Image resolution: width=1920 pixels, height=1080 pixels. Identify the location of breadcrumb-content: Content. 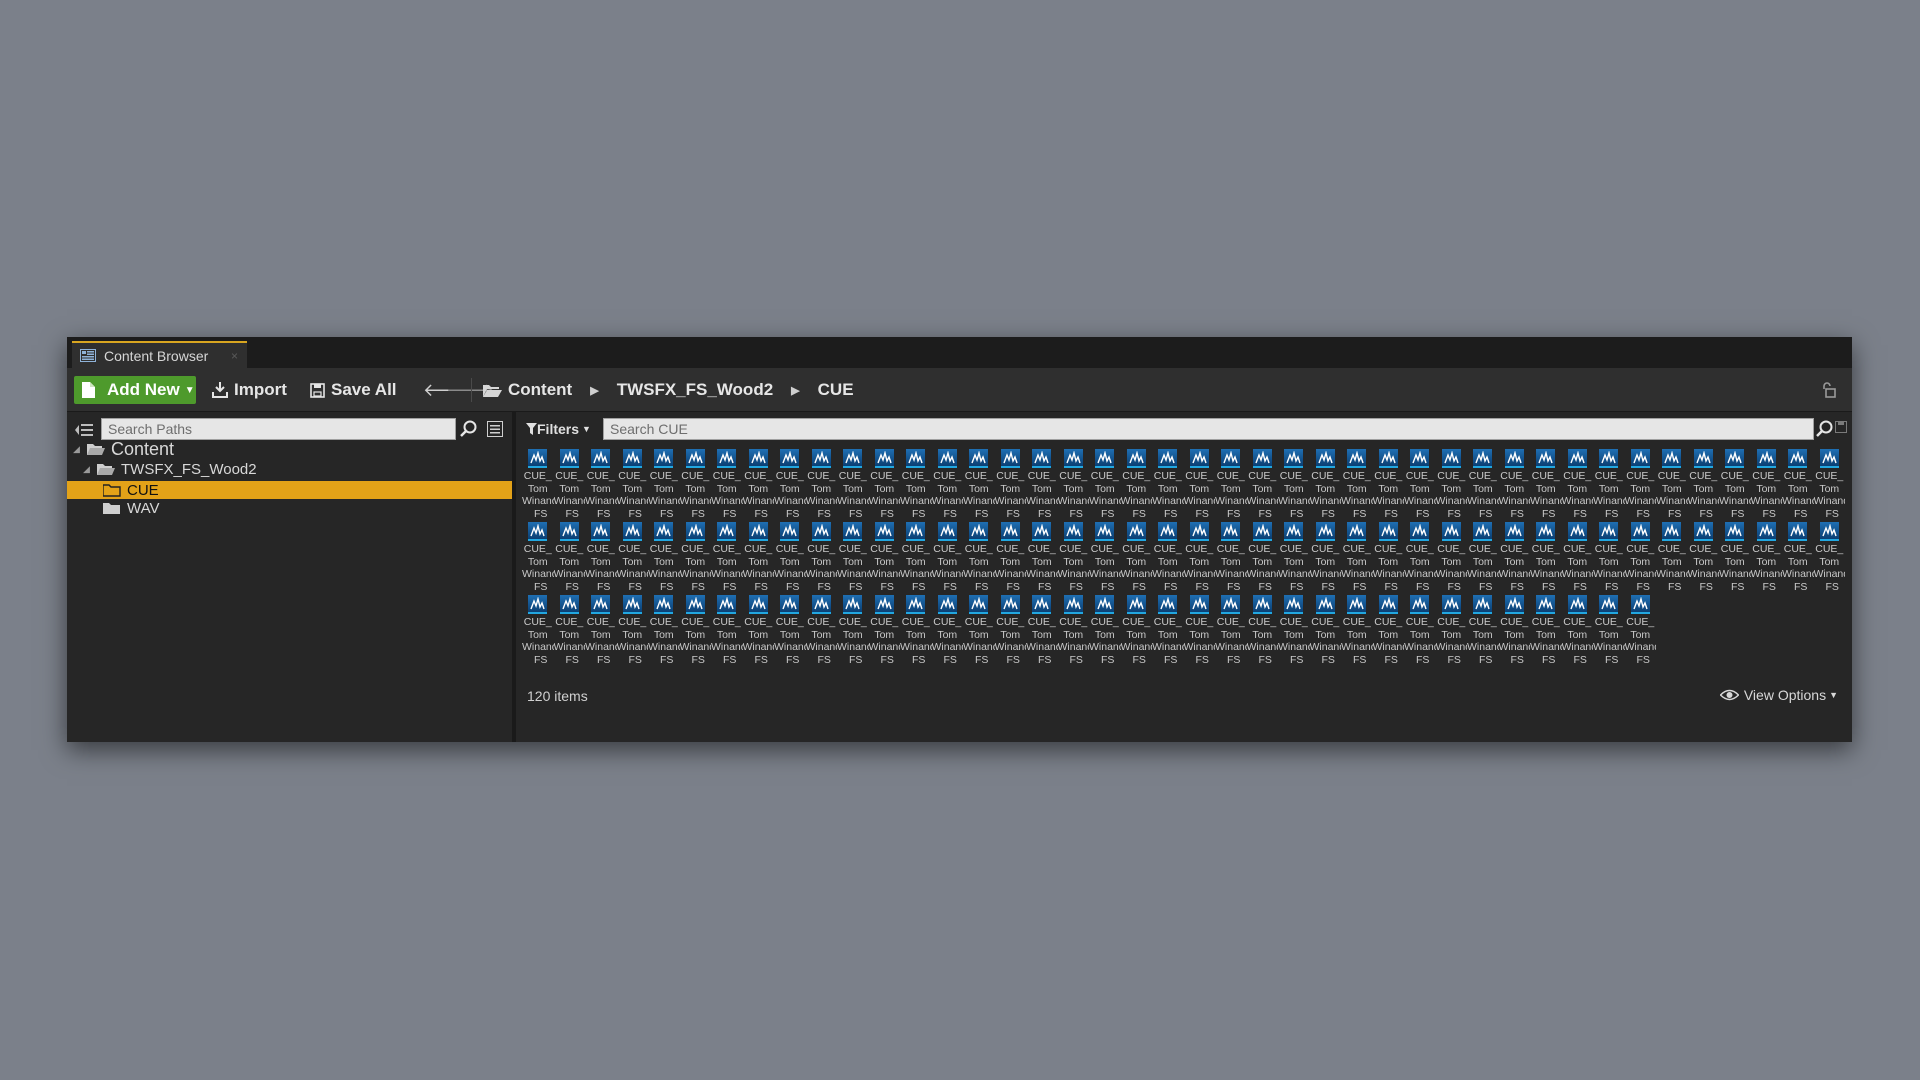
(540, 390).